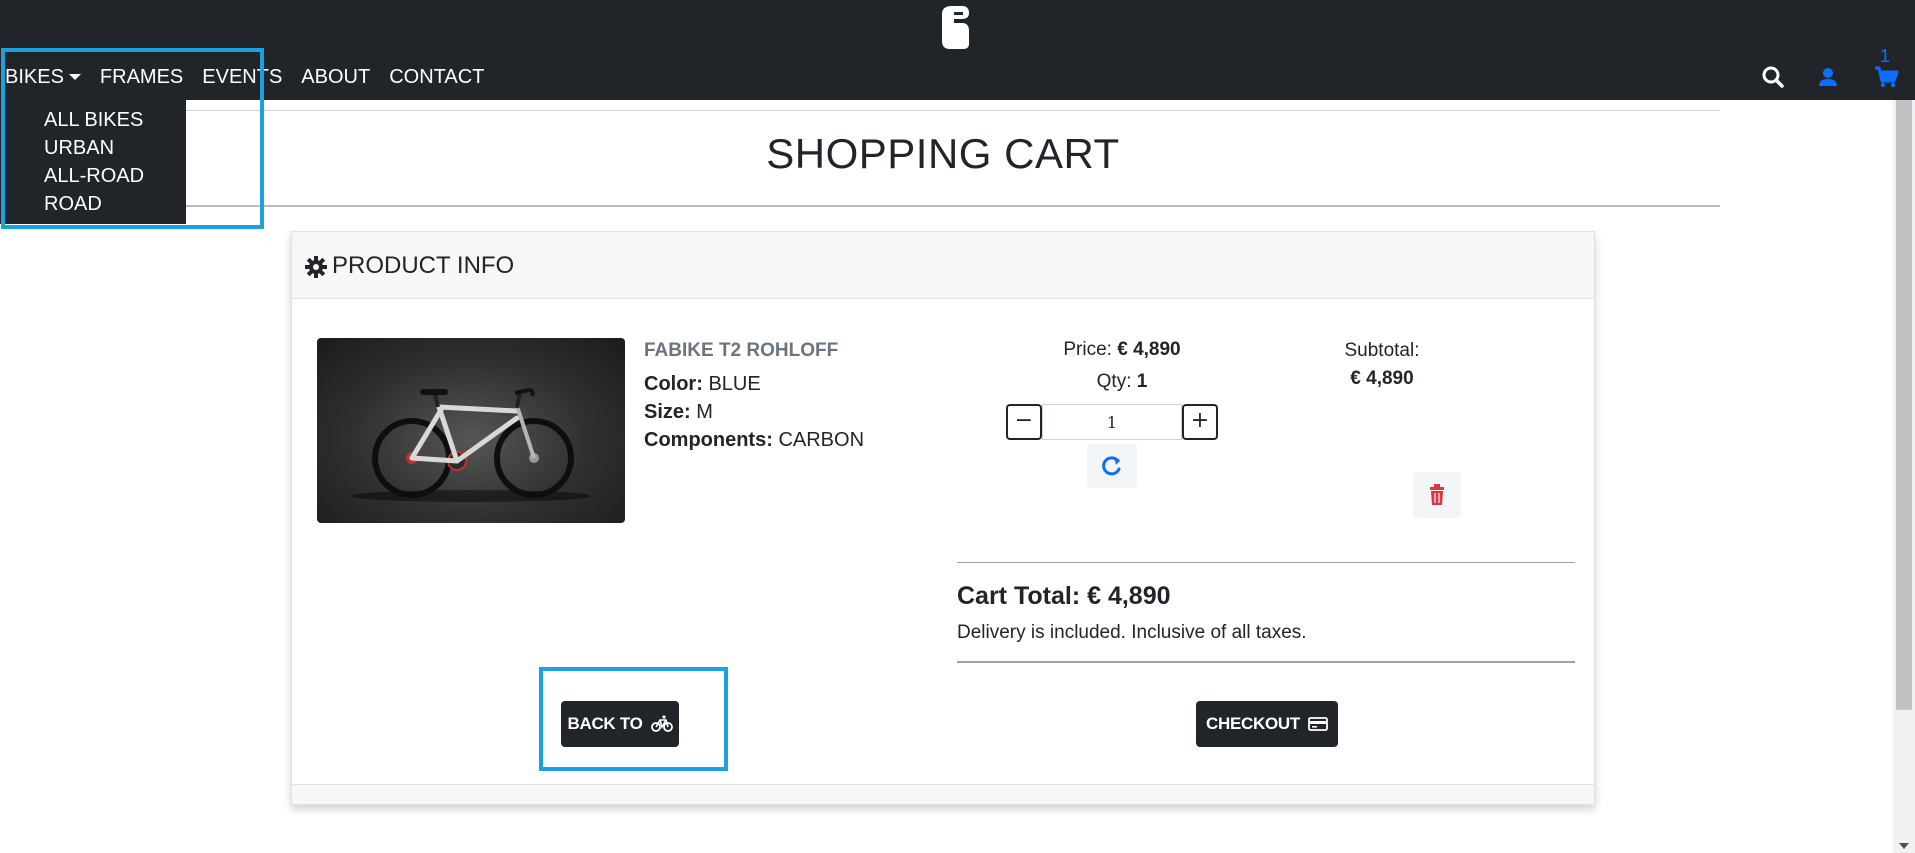  Describe the element at coordinates (954, 27) in the screenshot. I see `brand-logo` at that location.